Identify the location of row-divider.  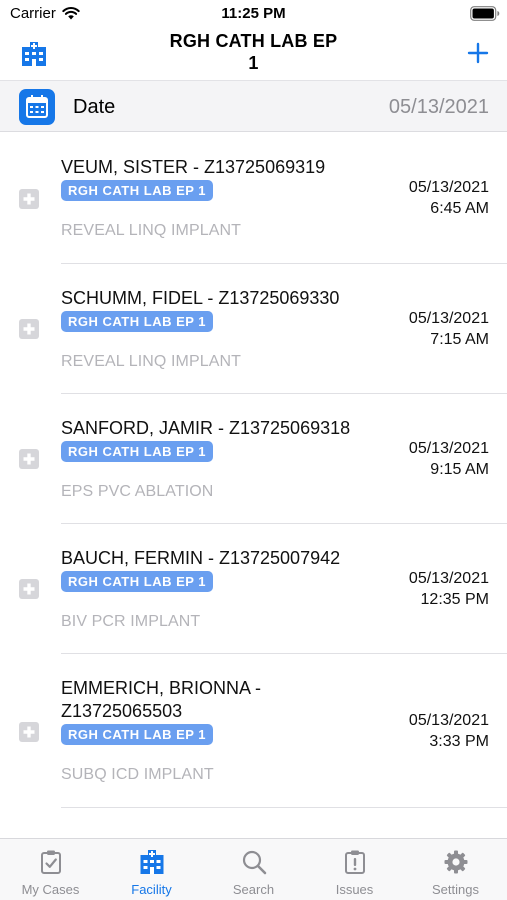
(284, 807).